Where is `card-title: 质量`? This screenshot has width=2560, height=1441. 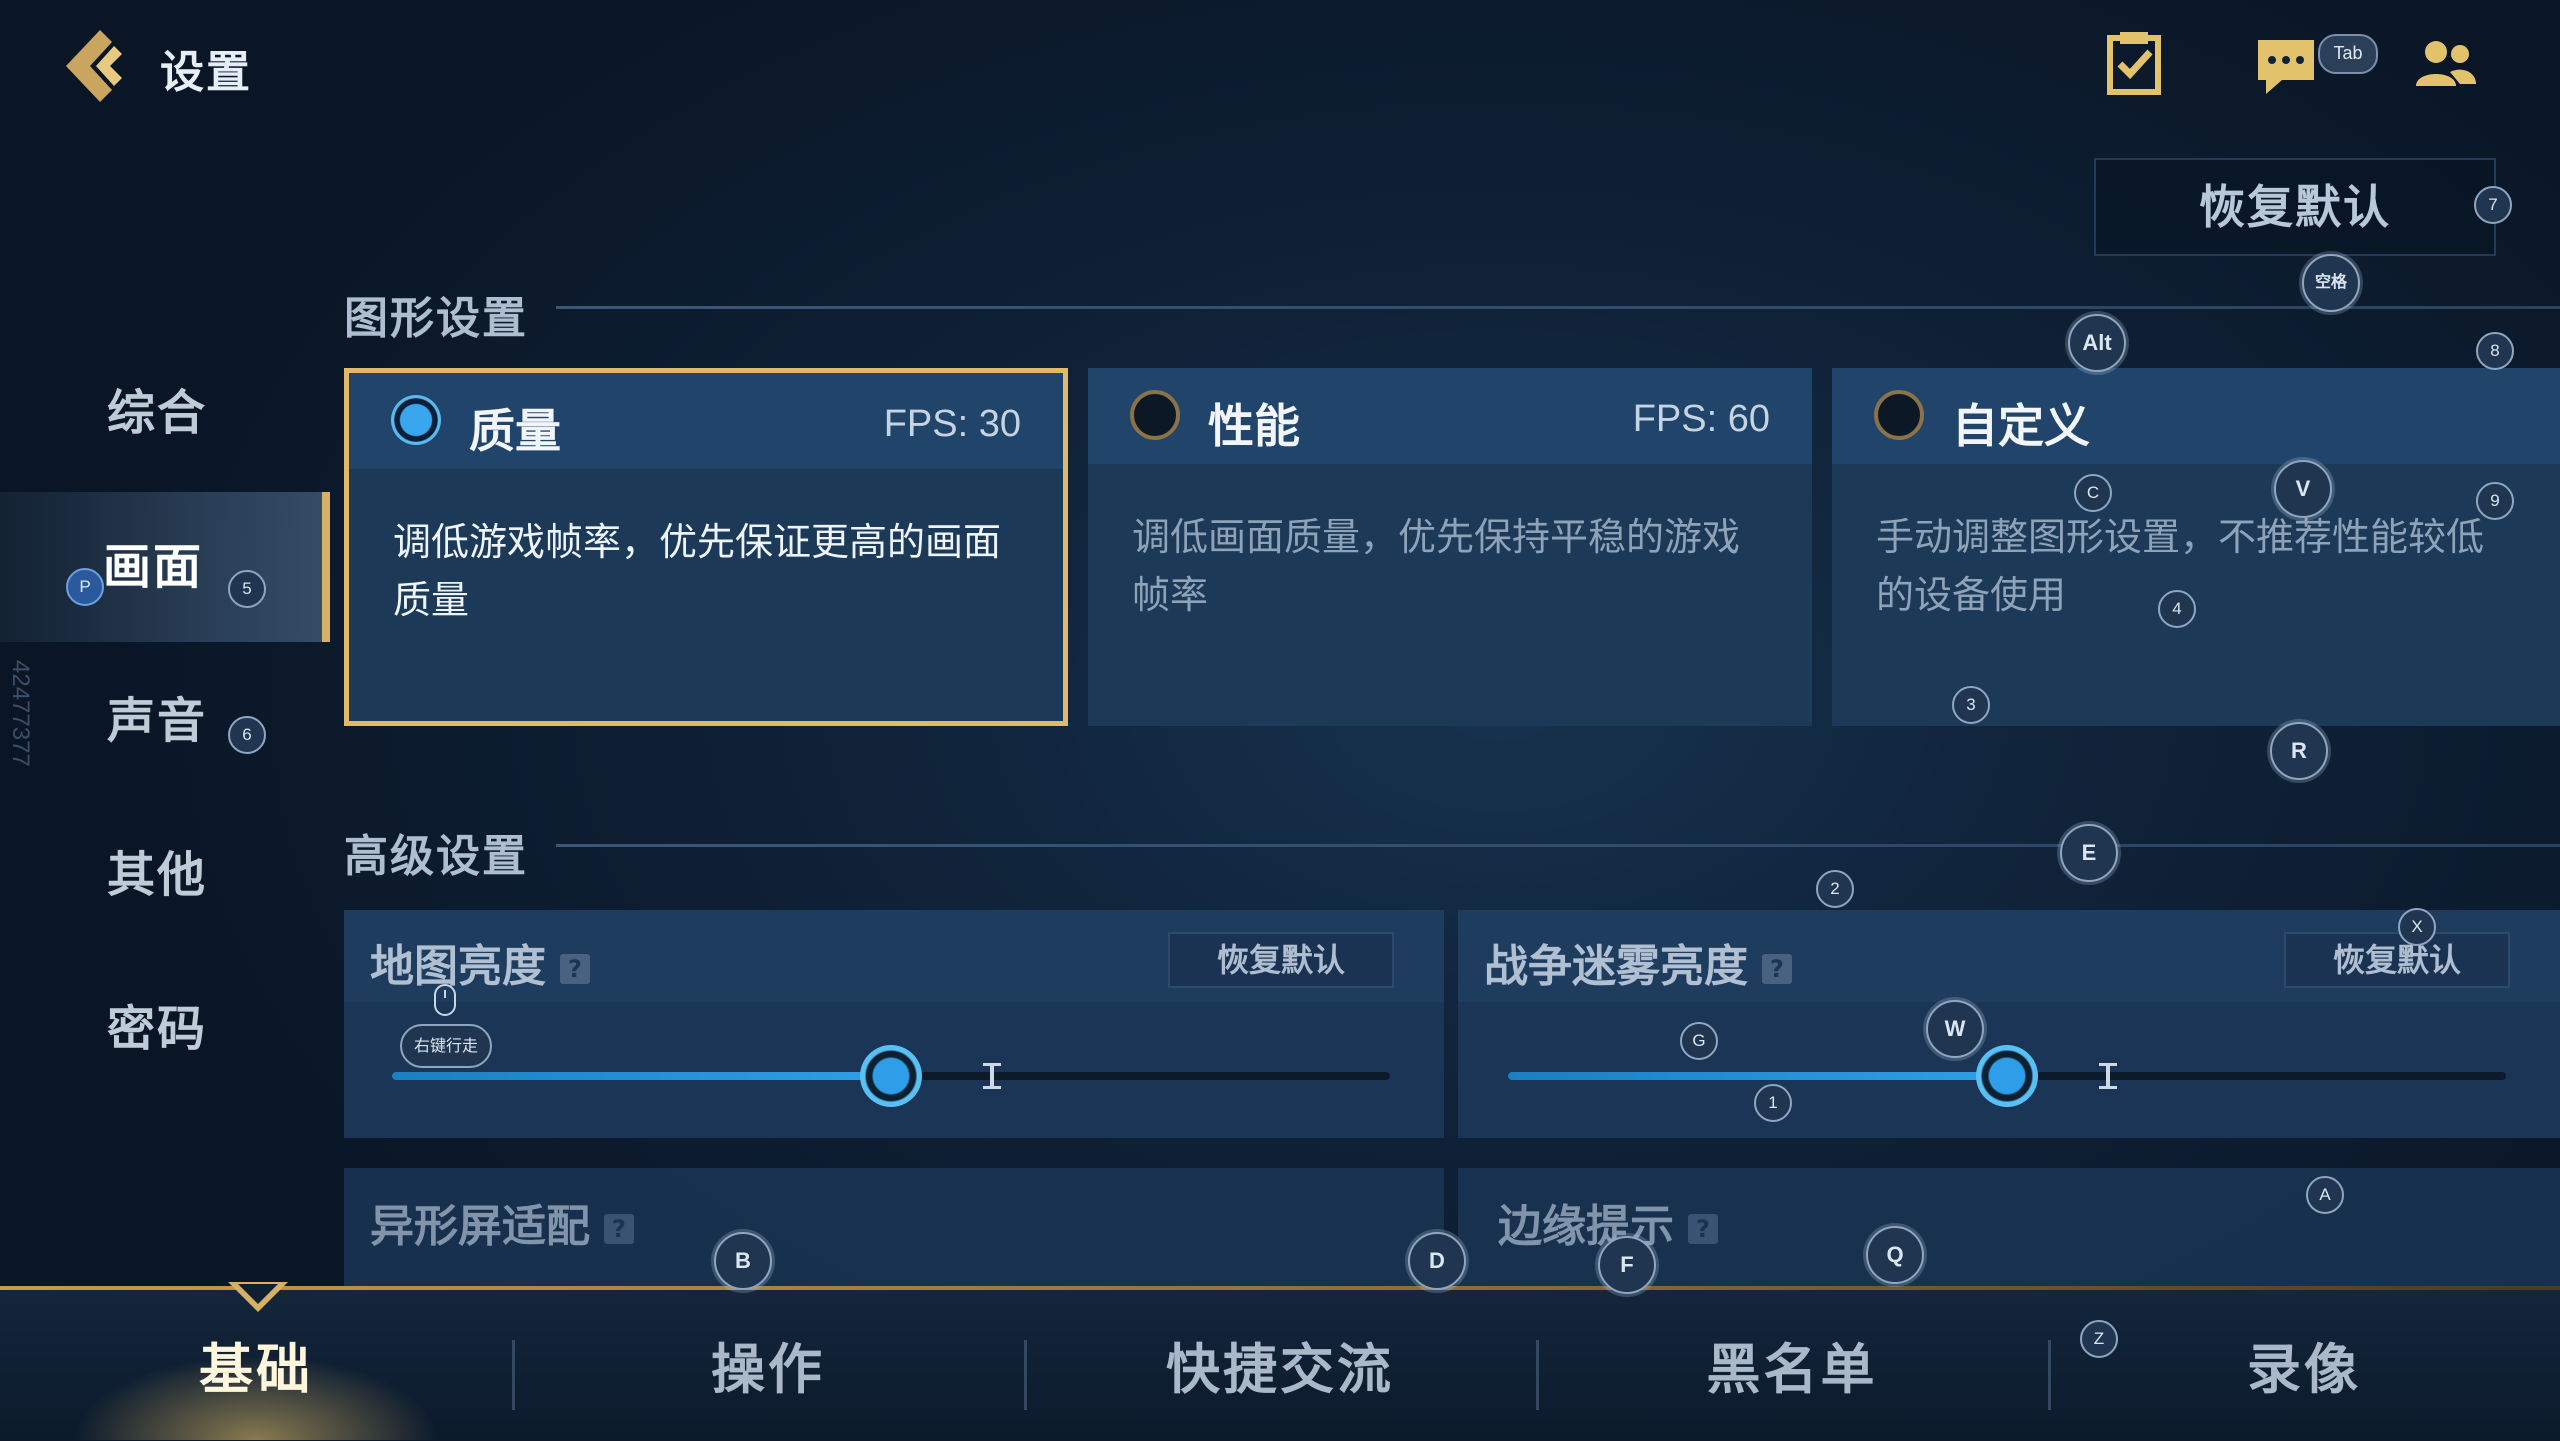 card-title: 质量 is located at coordinates (515, 431).